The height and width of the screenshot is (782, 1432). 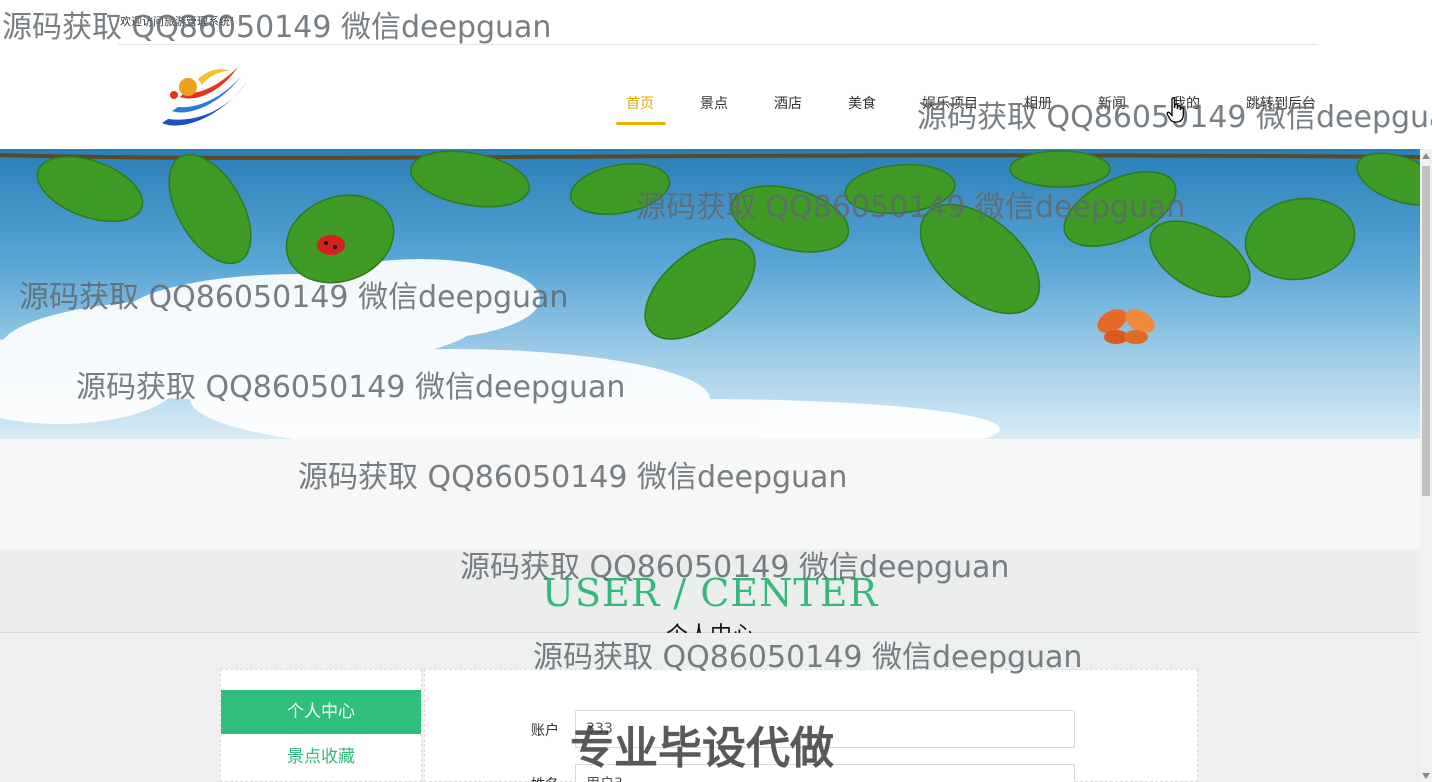 What do you see at coordinates (710, 494) in the screenshot?
I see `spacer-section` at bounding box center [710, 494].